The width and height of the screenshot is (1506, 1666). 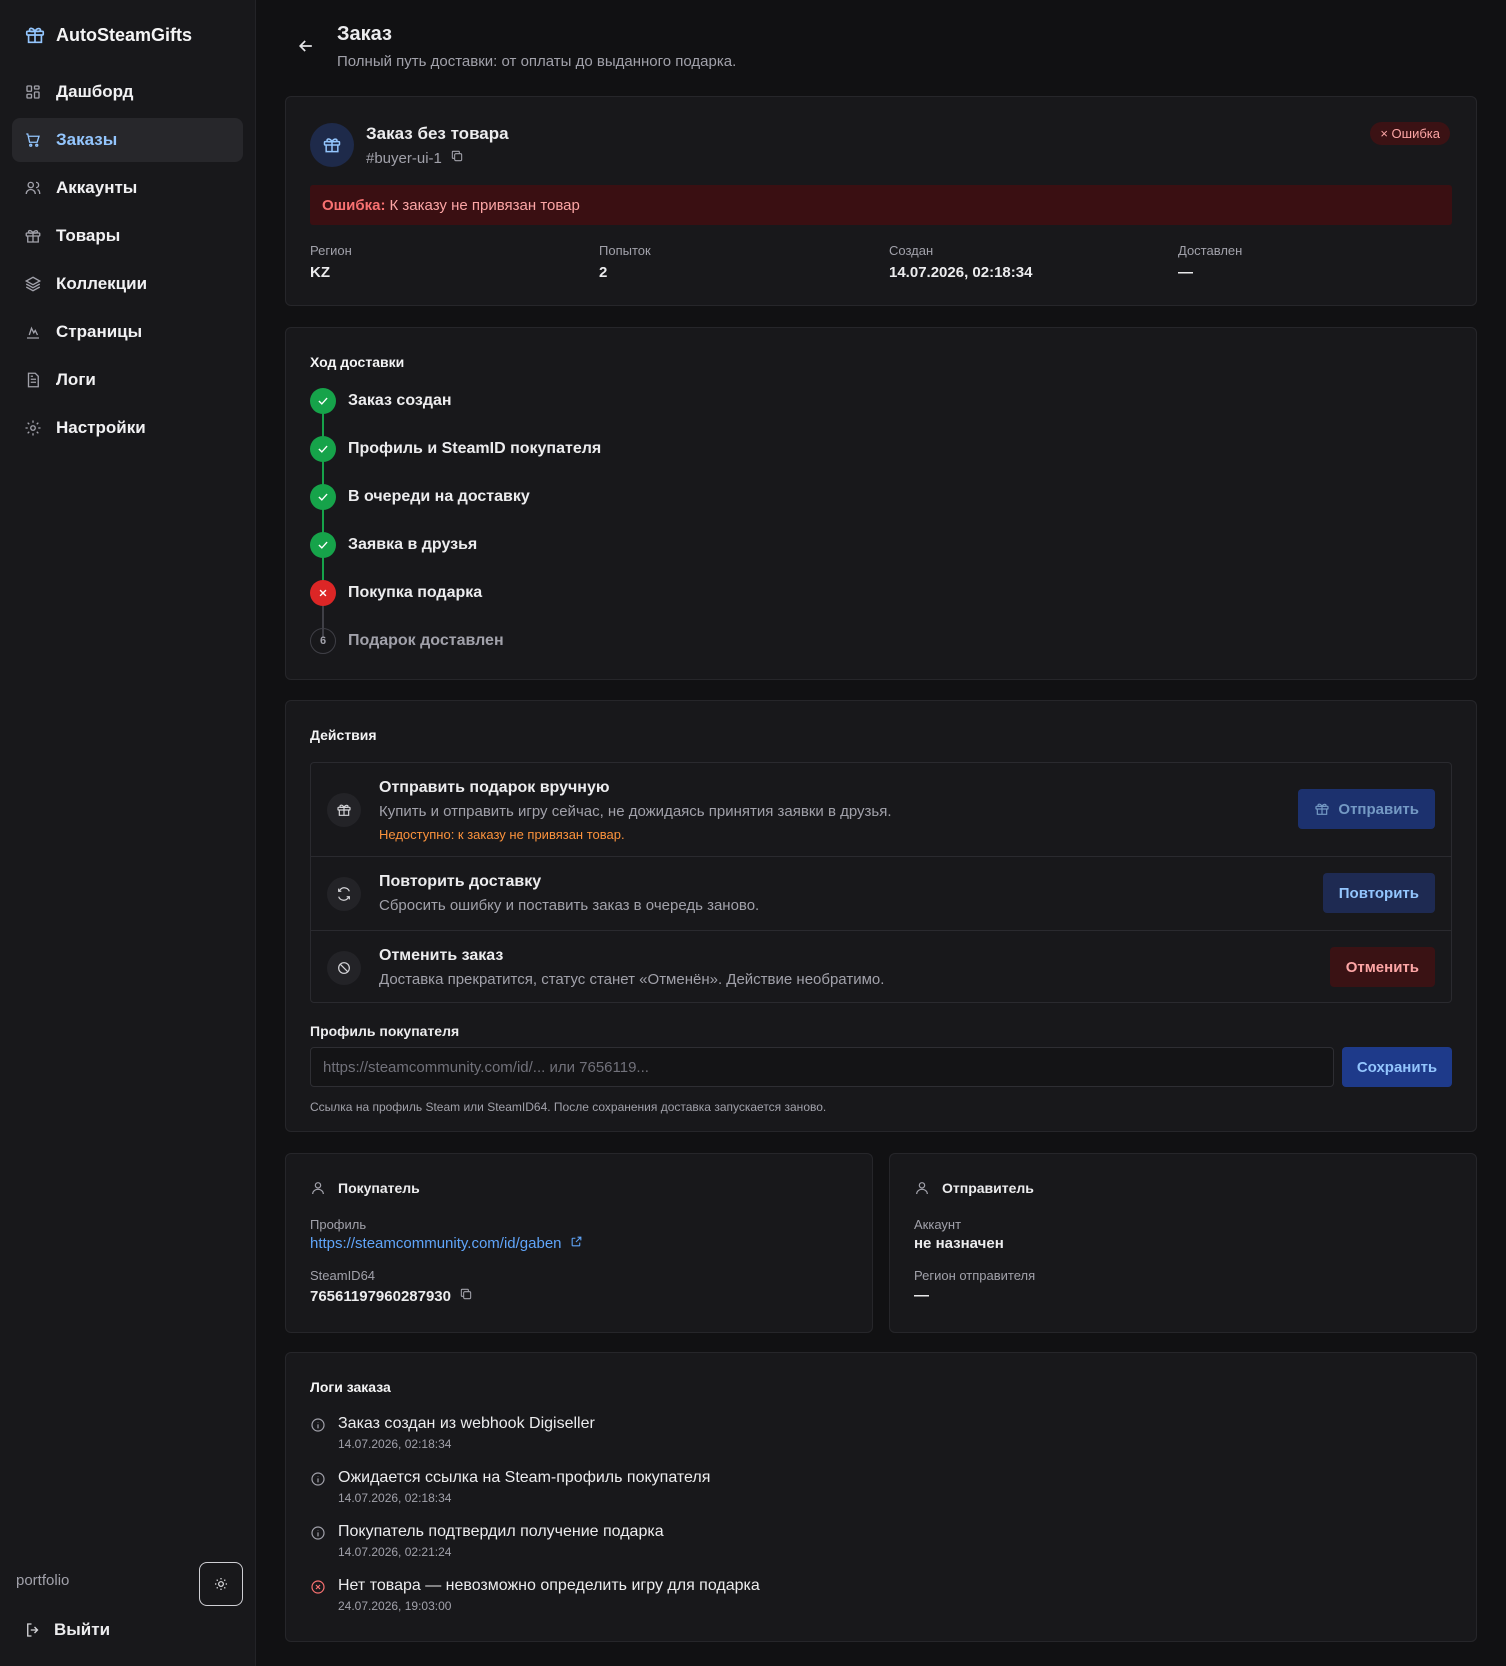 What do you see at coordinates (1185, 272) in the screenshot?
I see `meta-value: —` at bounding box center [1185, 272].